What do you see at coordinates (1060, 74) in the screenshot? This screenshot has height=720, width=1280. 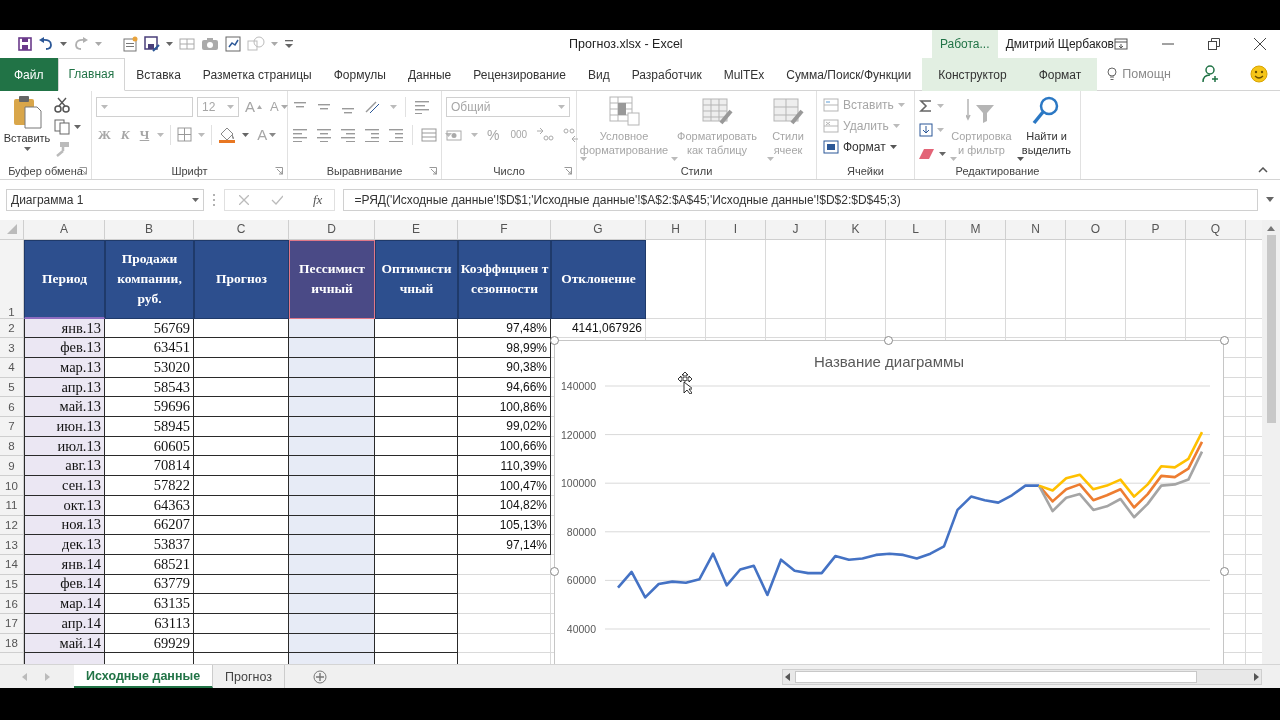 I see `ribbon-tab: Формат` at bounding box center [1060, 74].